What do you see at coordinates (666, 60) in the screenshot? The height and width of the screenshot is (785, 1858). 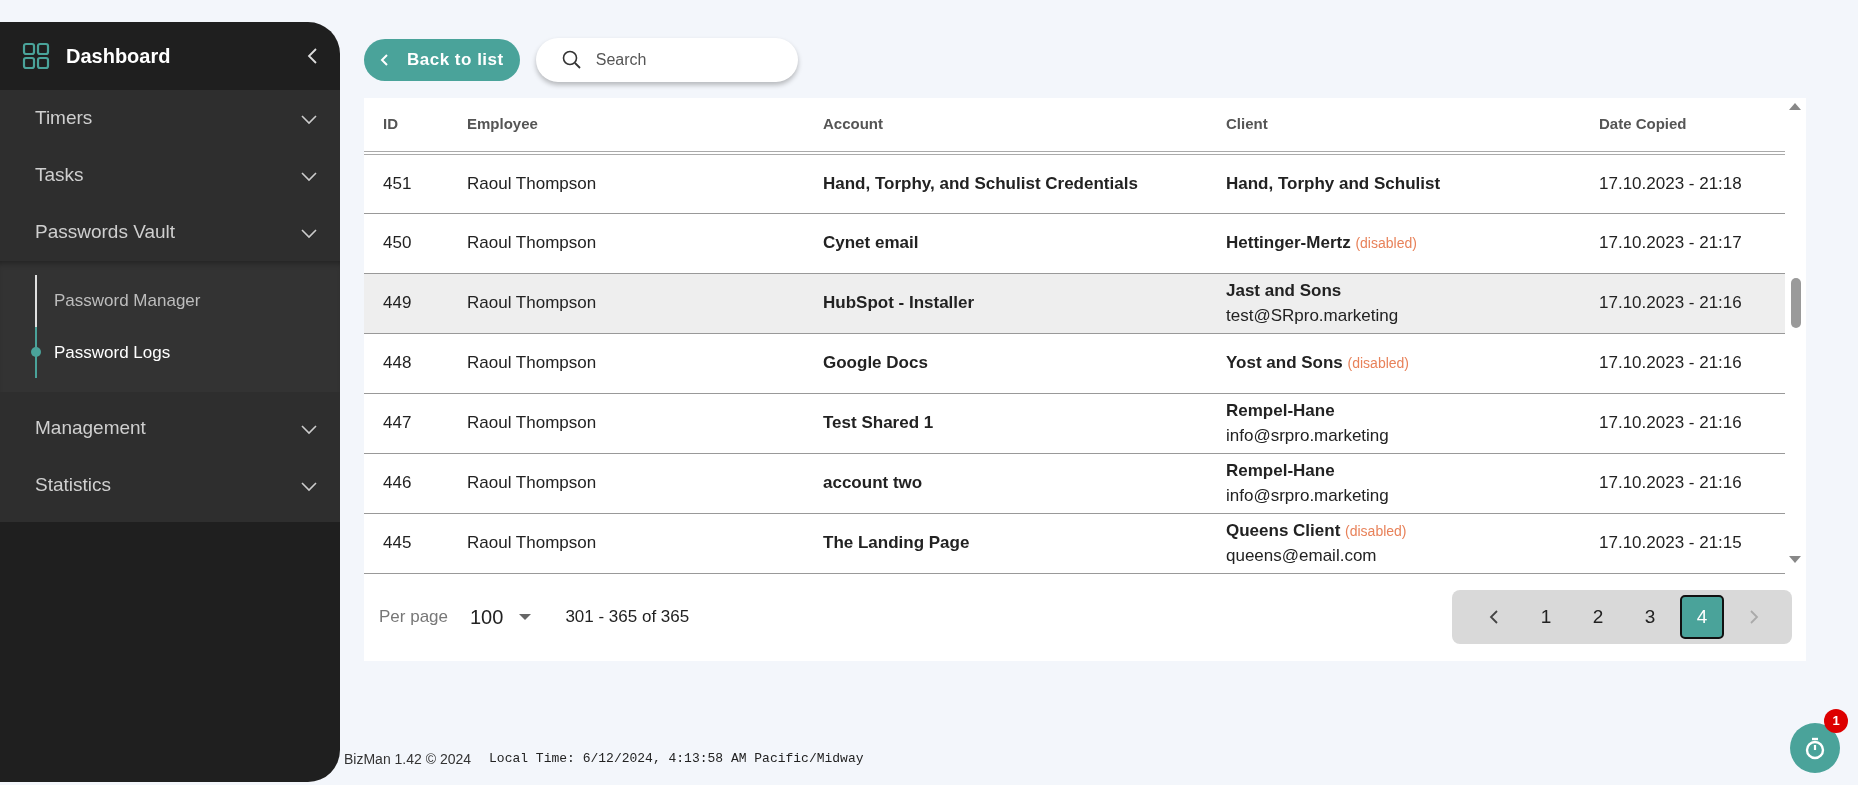 I see `search-field: Search` at bounding box center [666, 60].